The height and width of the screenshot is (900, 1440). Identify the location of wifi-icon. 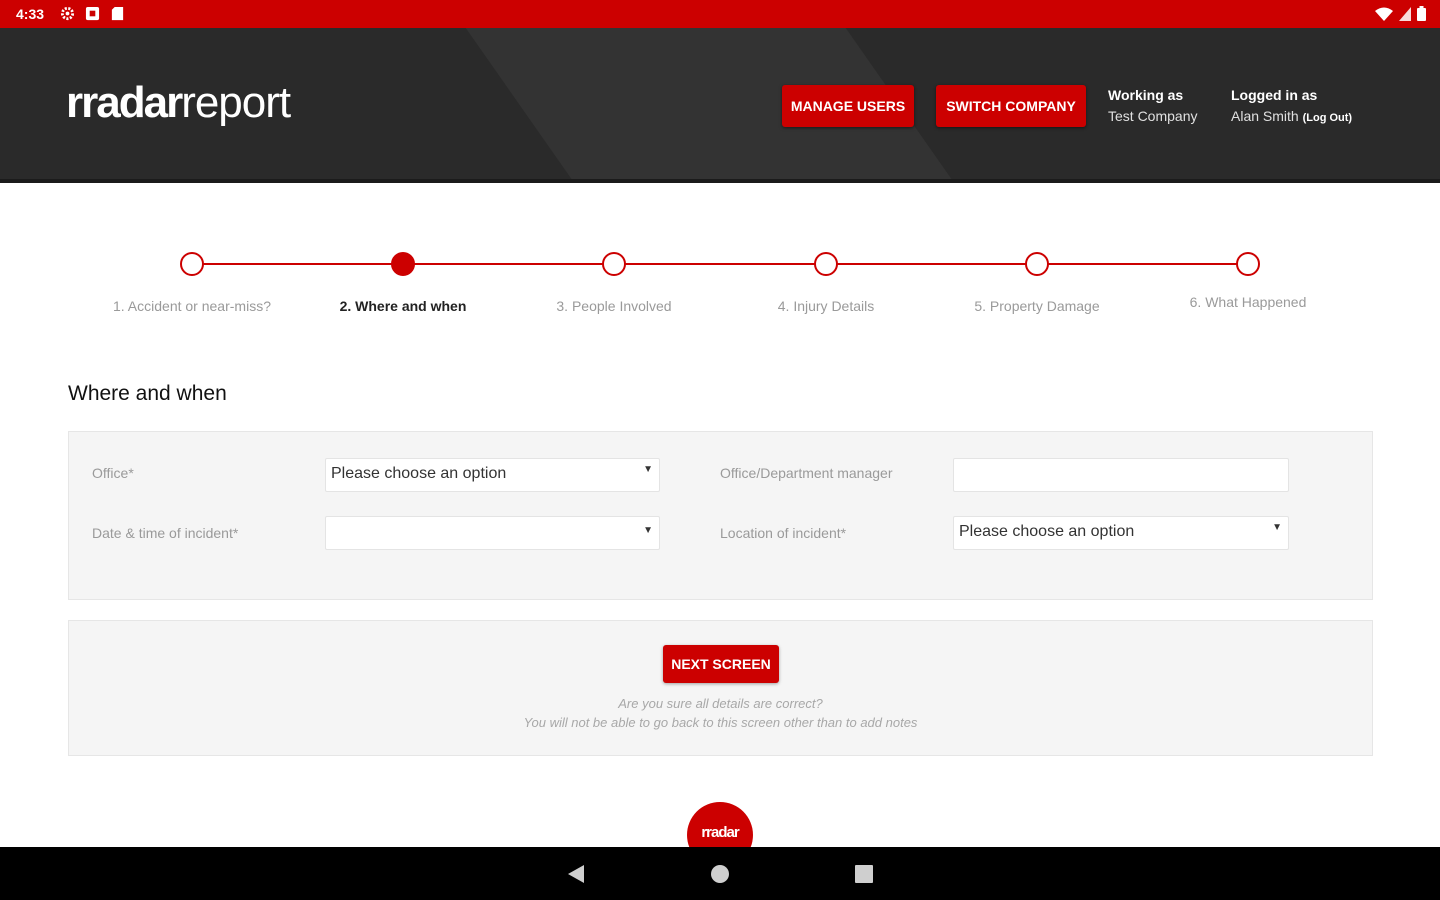
(1384, 16).